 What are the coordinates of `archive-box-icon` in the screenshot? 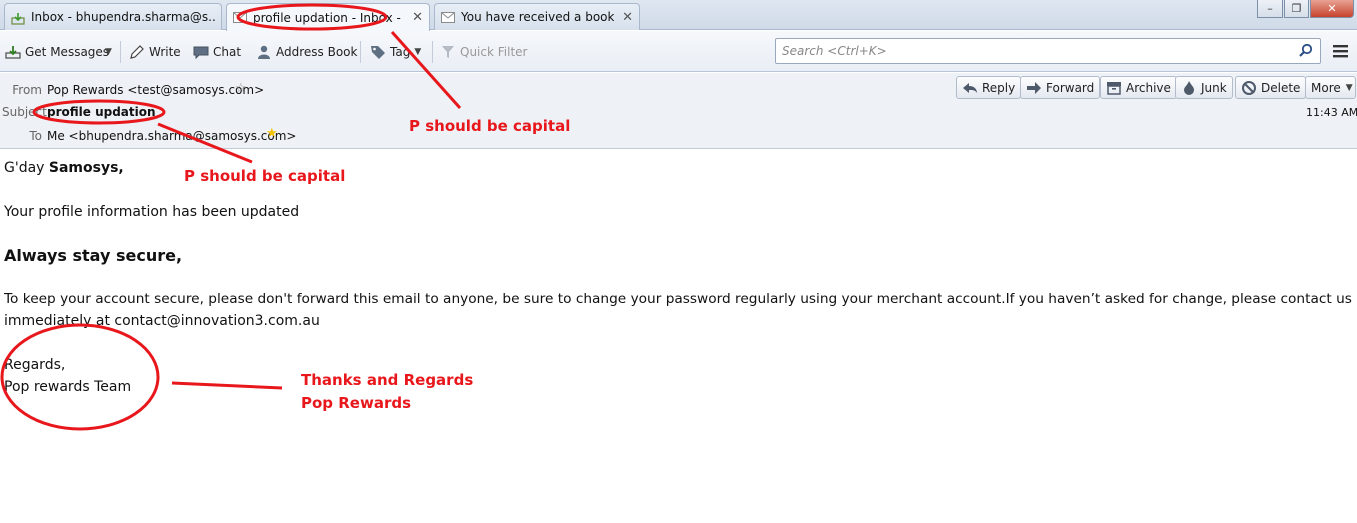 It's located at (1114, 88).